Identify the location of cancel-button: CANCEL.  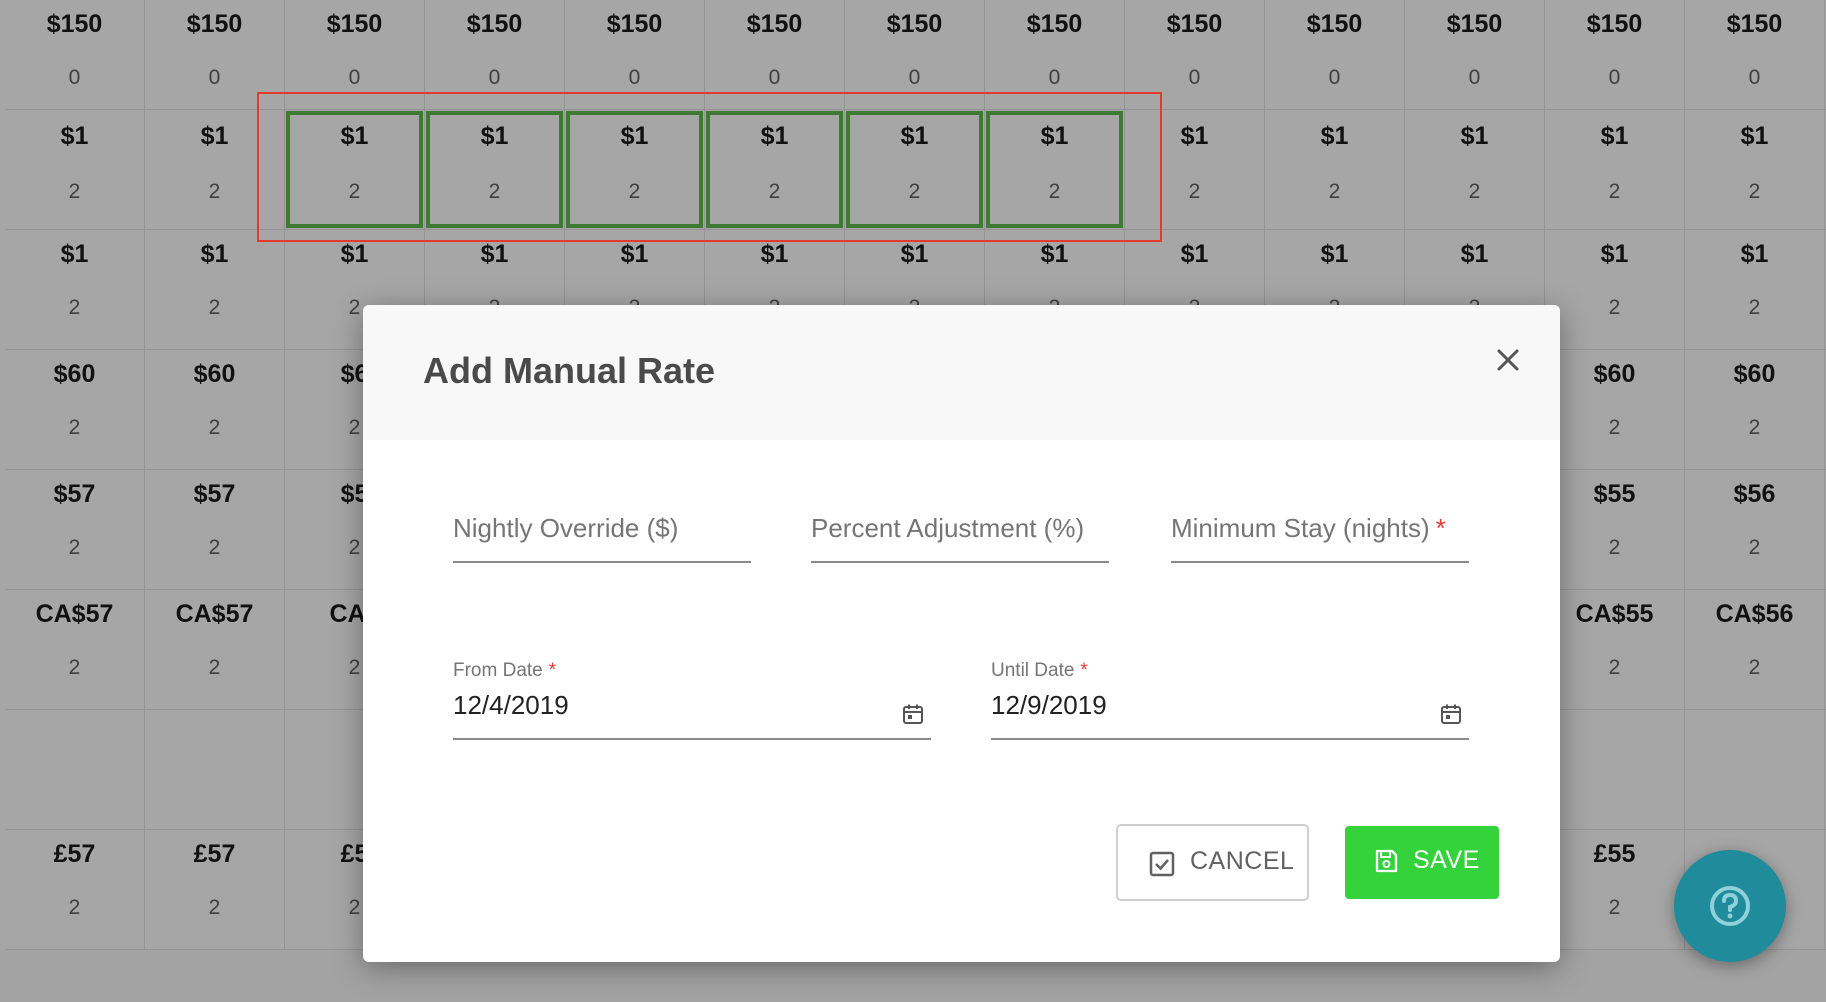
(1212, 862).